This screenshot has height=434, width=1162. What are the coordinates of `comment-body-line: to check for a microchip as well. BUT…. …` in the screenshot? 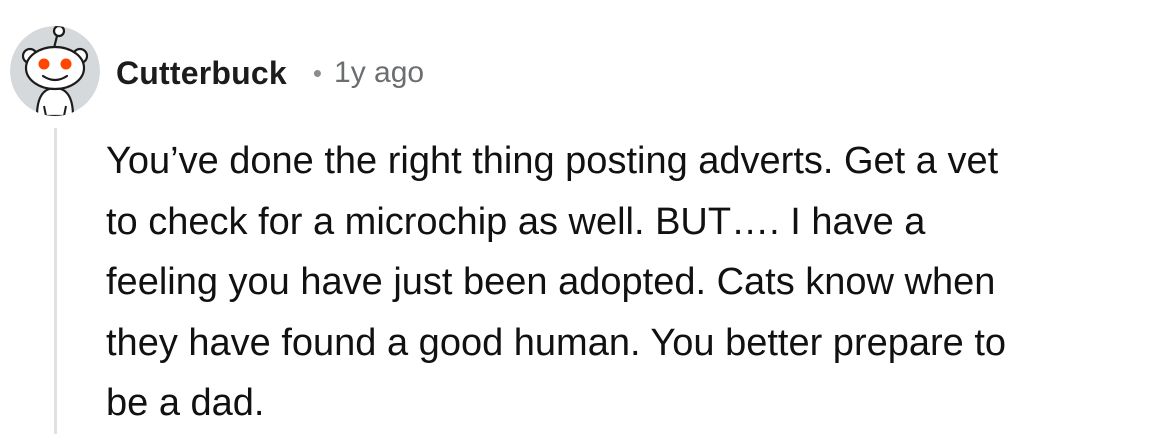 It's located at (516, 221).